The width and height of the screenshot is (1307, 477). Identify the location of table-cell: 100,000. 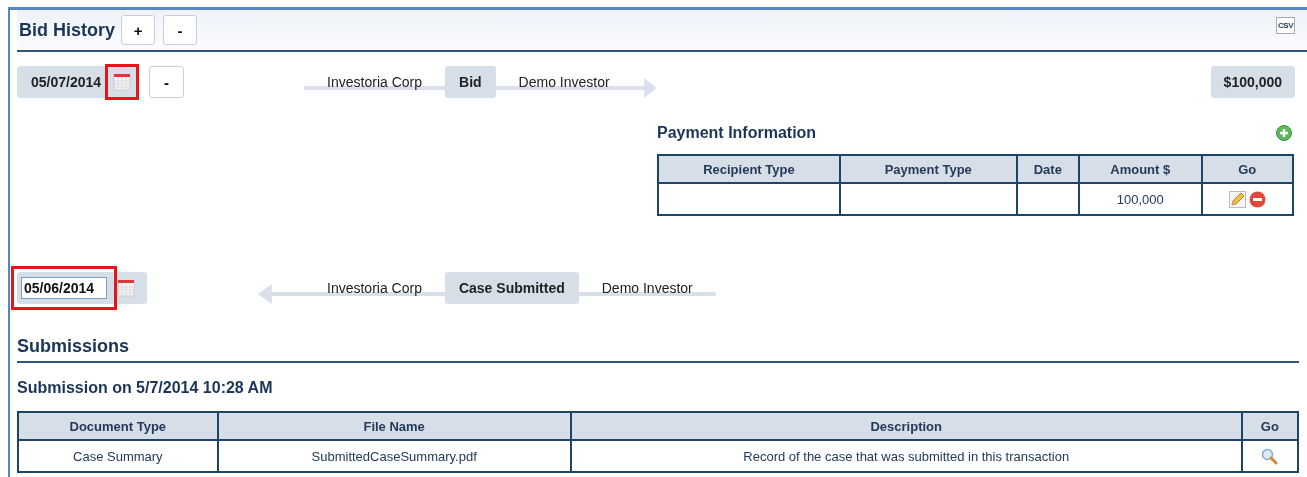
(1140, 199).